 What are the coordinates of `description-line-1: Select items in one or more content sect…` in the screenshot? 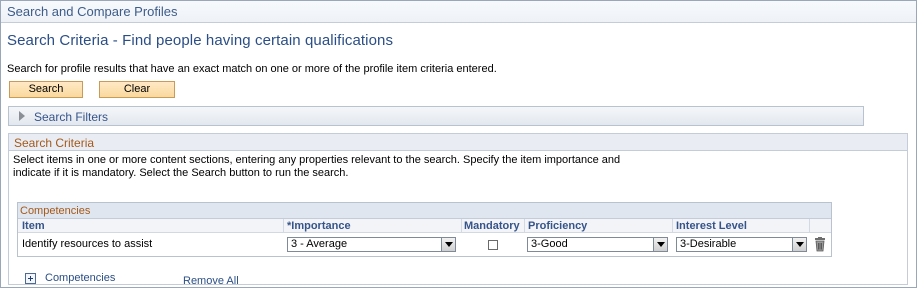 It's located at (317, 160).